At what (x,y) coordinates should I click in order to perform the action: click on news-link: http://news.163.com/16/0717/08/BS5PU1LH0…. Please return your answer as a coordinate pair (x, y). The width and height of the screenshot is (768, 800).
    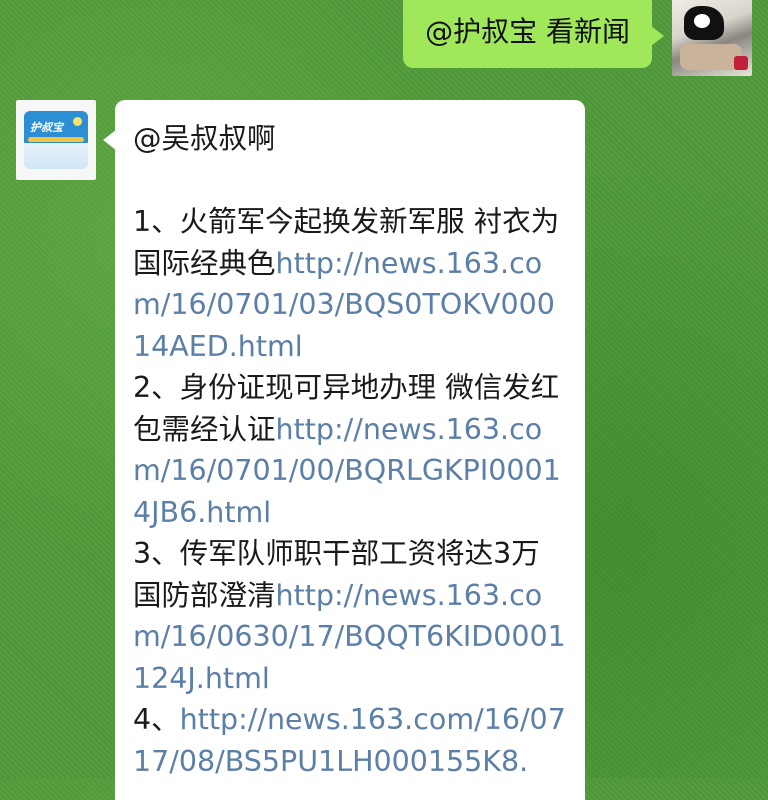
    Looking at the image, I should click on (349, 740).